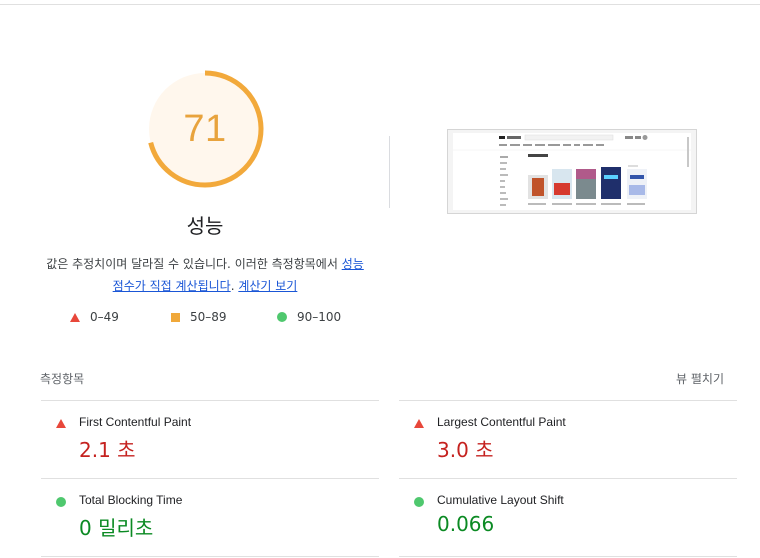 This screenshot has height=558, width=760. I want to click on metric-fcp: First Contentful Paint 2.1 초, so click(210, 439).